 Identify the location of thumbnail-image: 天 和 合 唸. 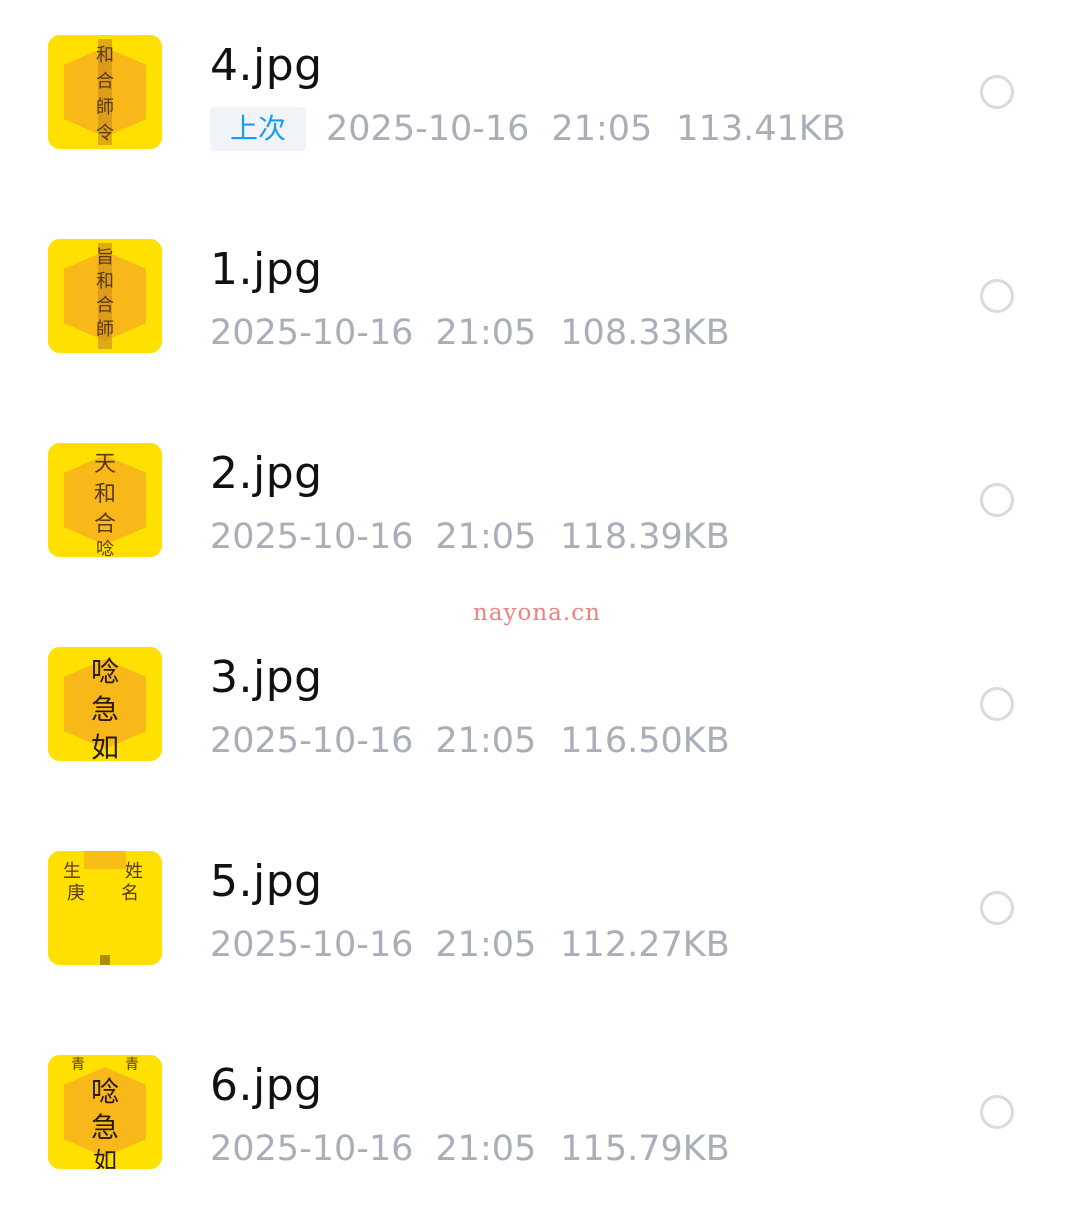
(105, 500).